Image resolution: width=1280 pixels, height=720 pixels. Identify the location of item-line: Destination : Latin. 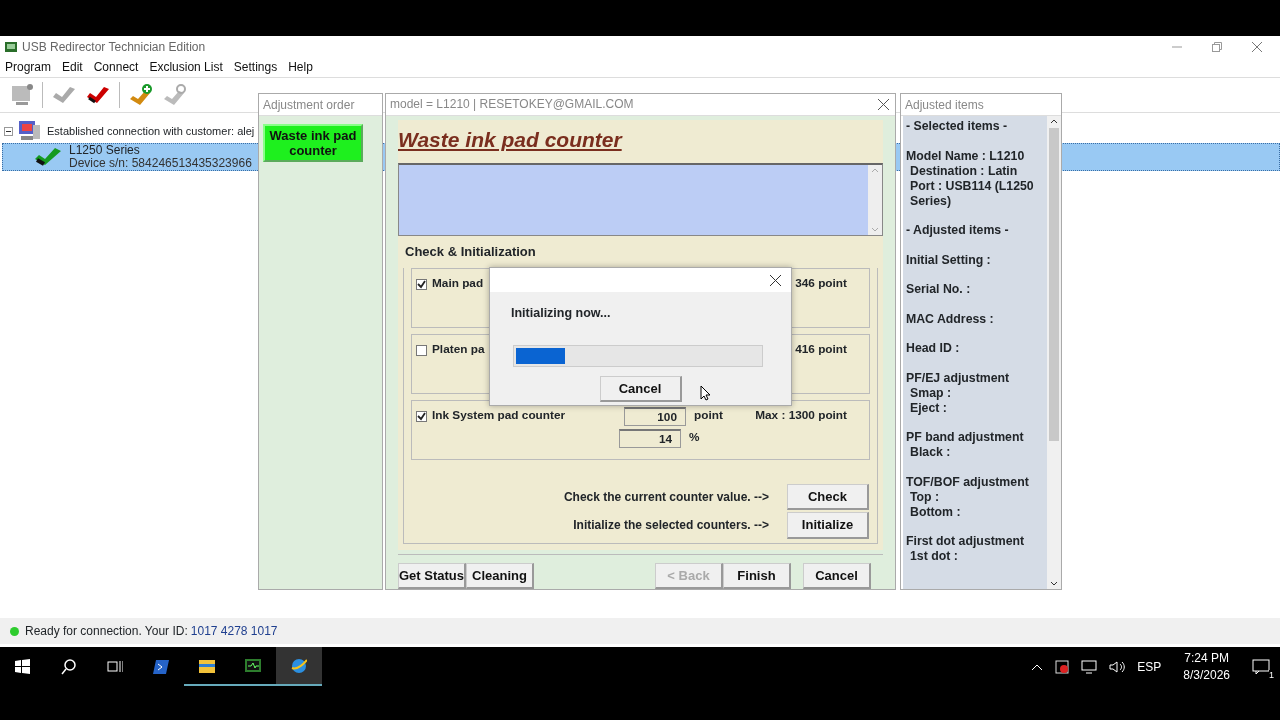
(964, 171).